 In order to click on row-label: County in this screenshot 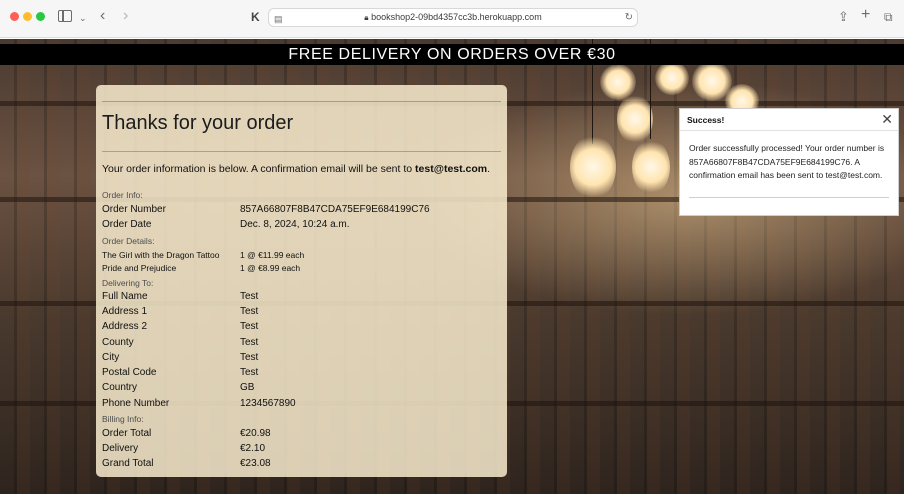, I will do `click(118, 342)`.